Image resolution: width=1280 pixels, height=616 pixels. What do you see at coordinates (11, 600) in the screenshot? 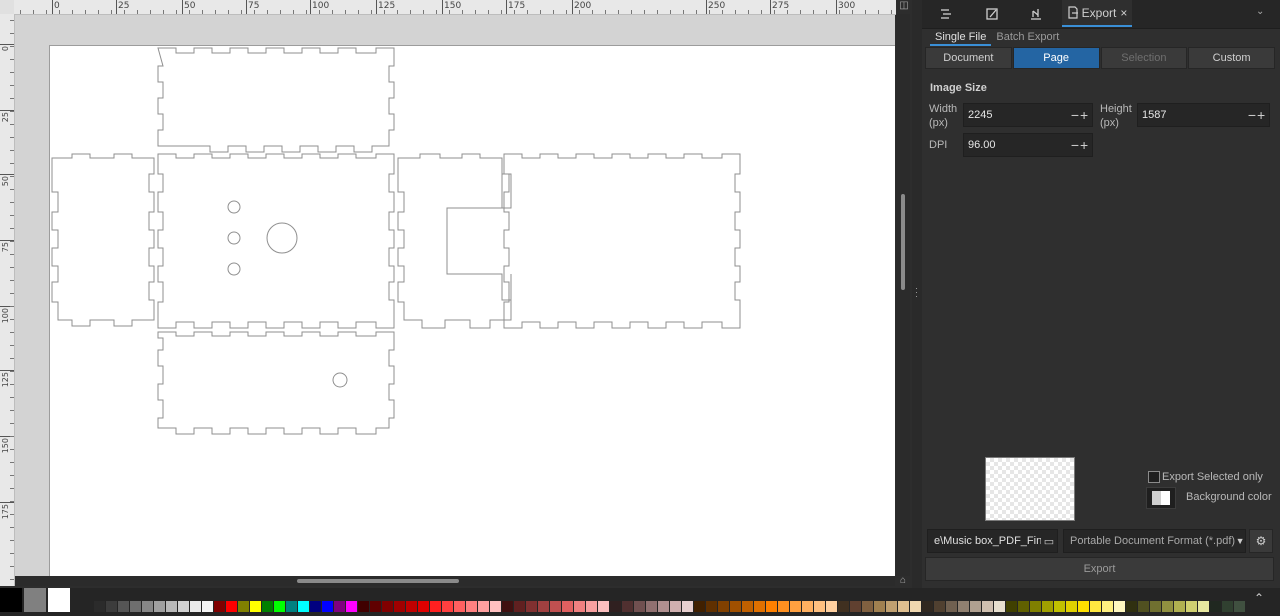
I see `swatch-black` at bounding box center [11, 600].